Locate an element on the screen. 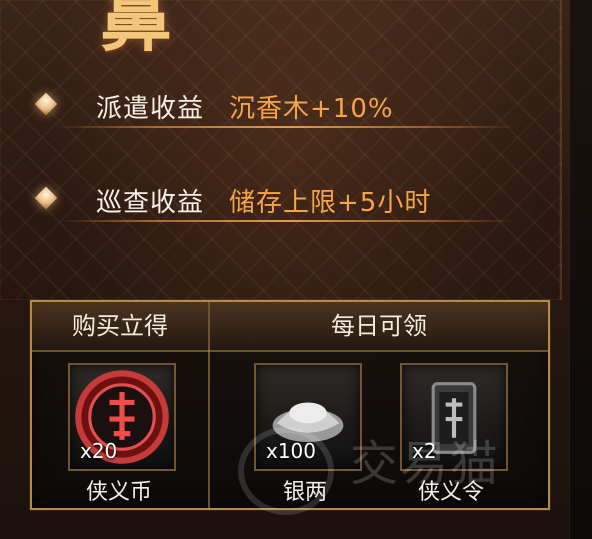 This screenshot has width=592, height=539. benefit-value: 储存上限+5小时 is located at coordinates (330, 203).